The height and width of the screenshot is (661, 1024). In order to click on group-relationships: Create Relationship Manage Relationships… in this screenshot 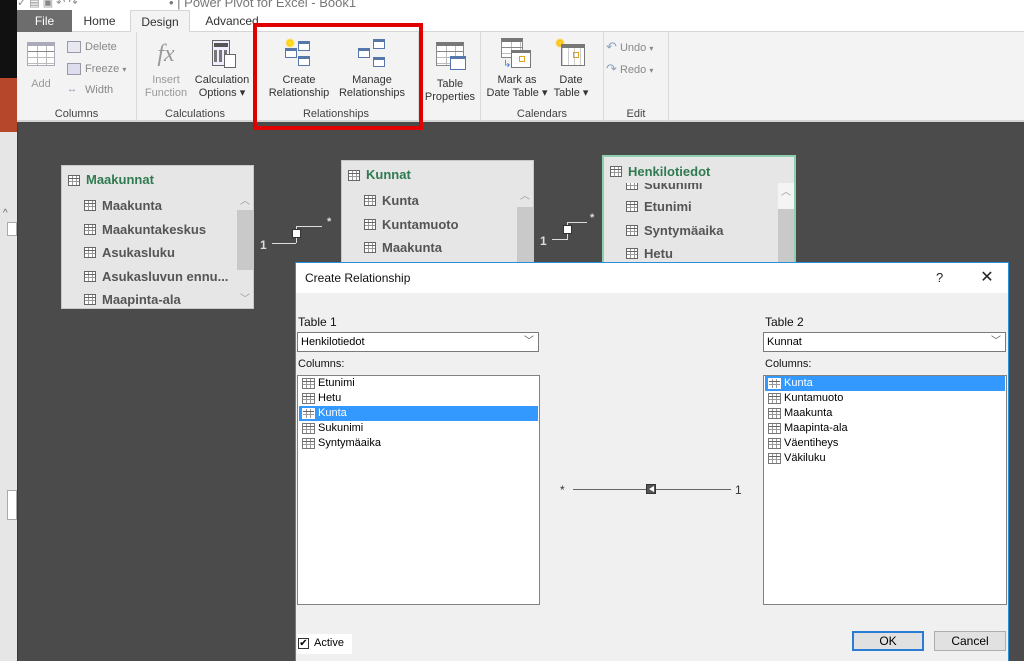, I will do `click(336, 77)`.